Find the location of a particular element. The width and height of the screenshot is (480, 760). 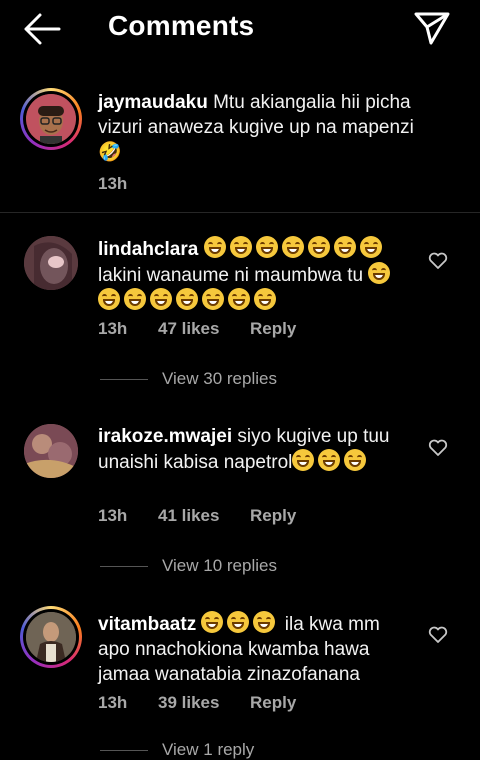

likes-count: 39 likes is located at coordinates (188, 703).